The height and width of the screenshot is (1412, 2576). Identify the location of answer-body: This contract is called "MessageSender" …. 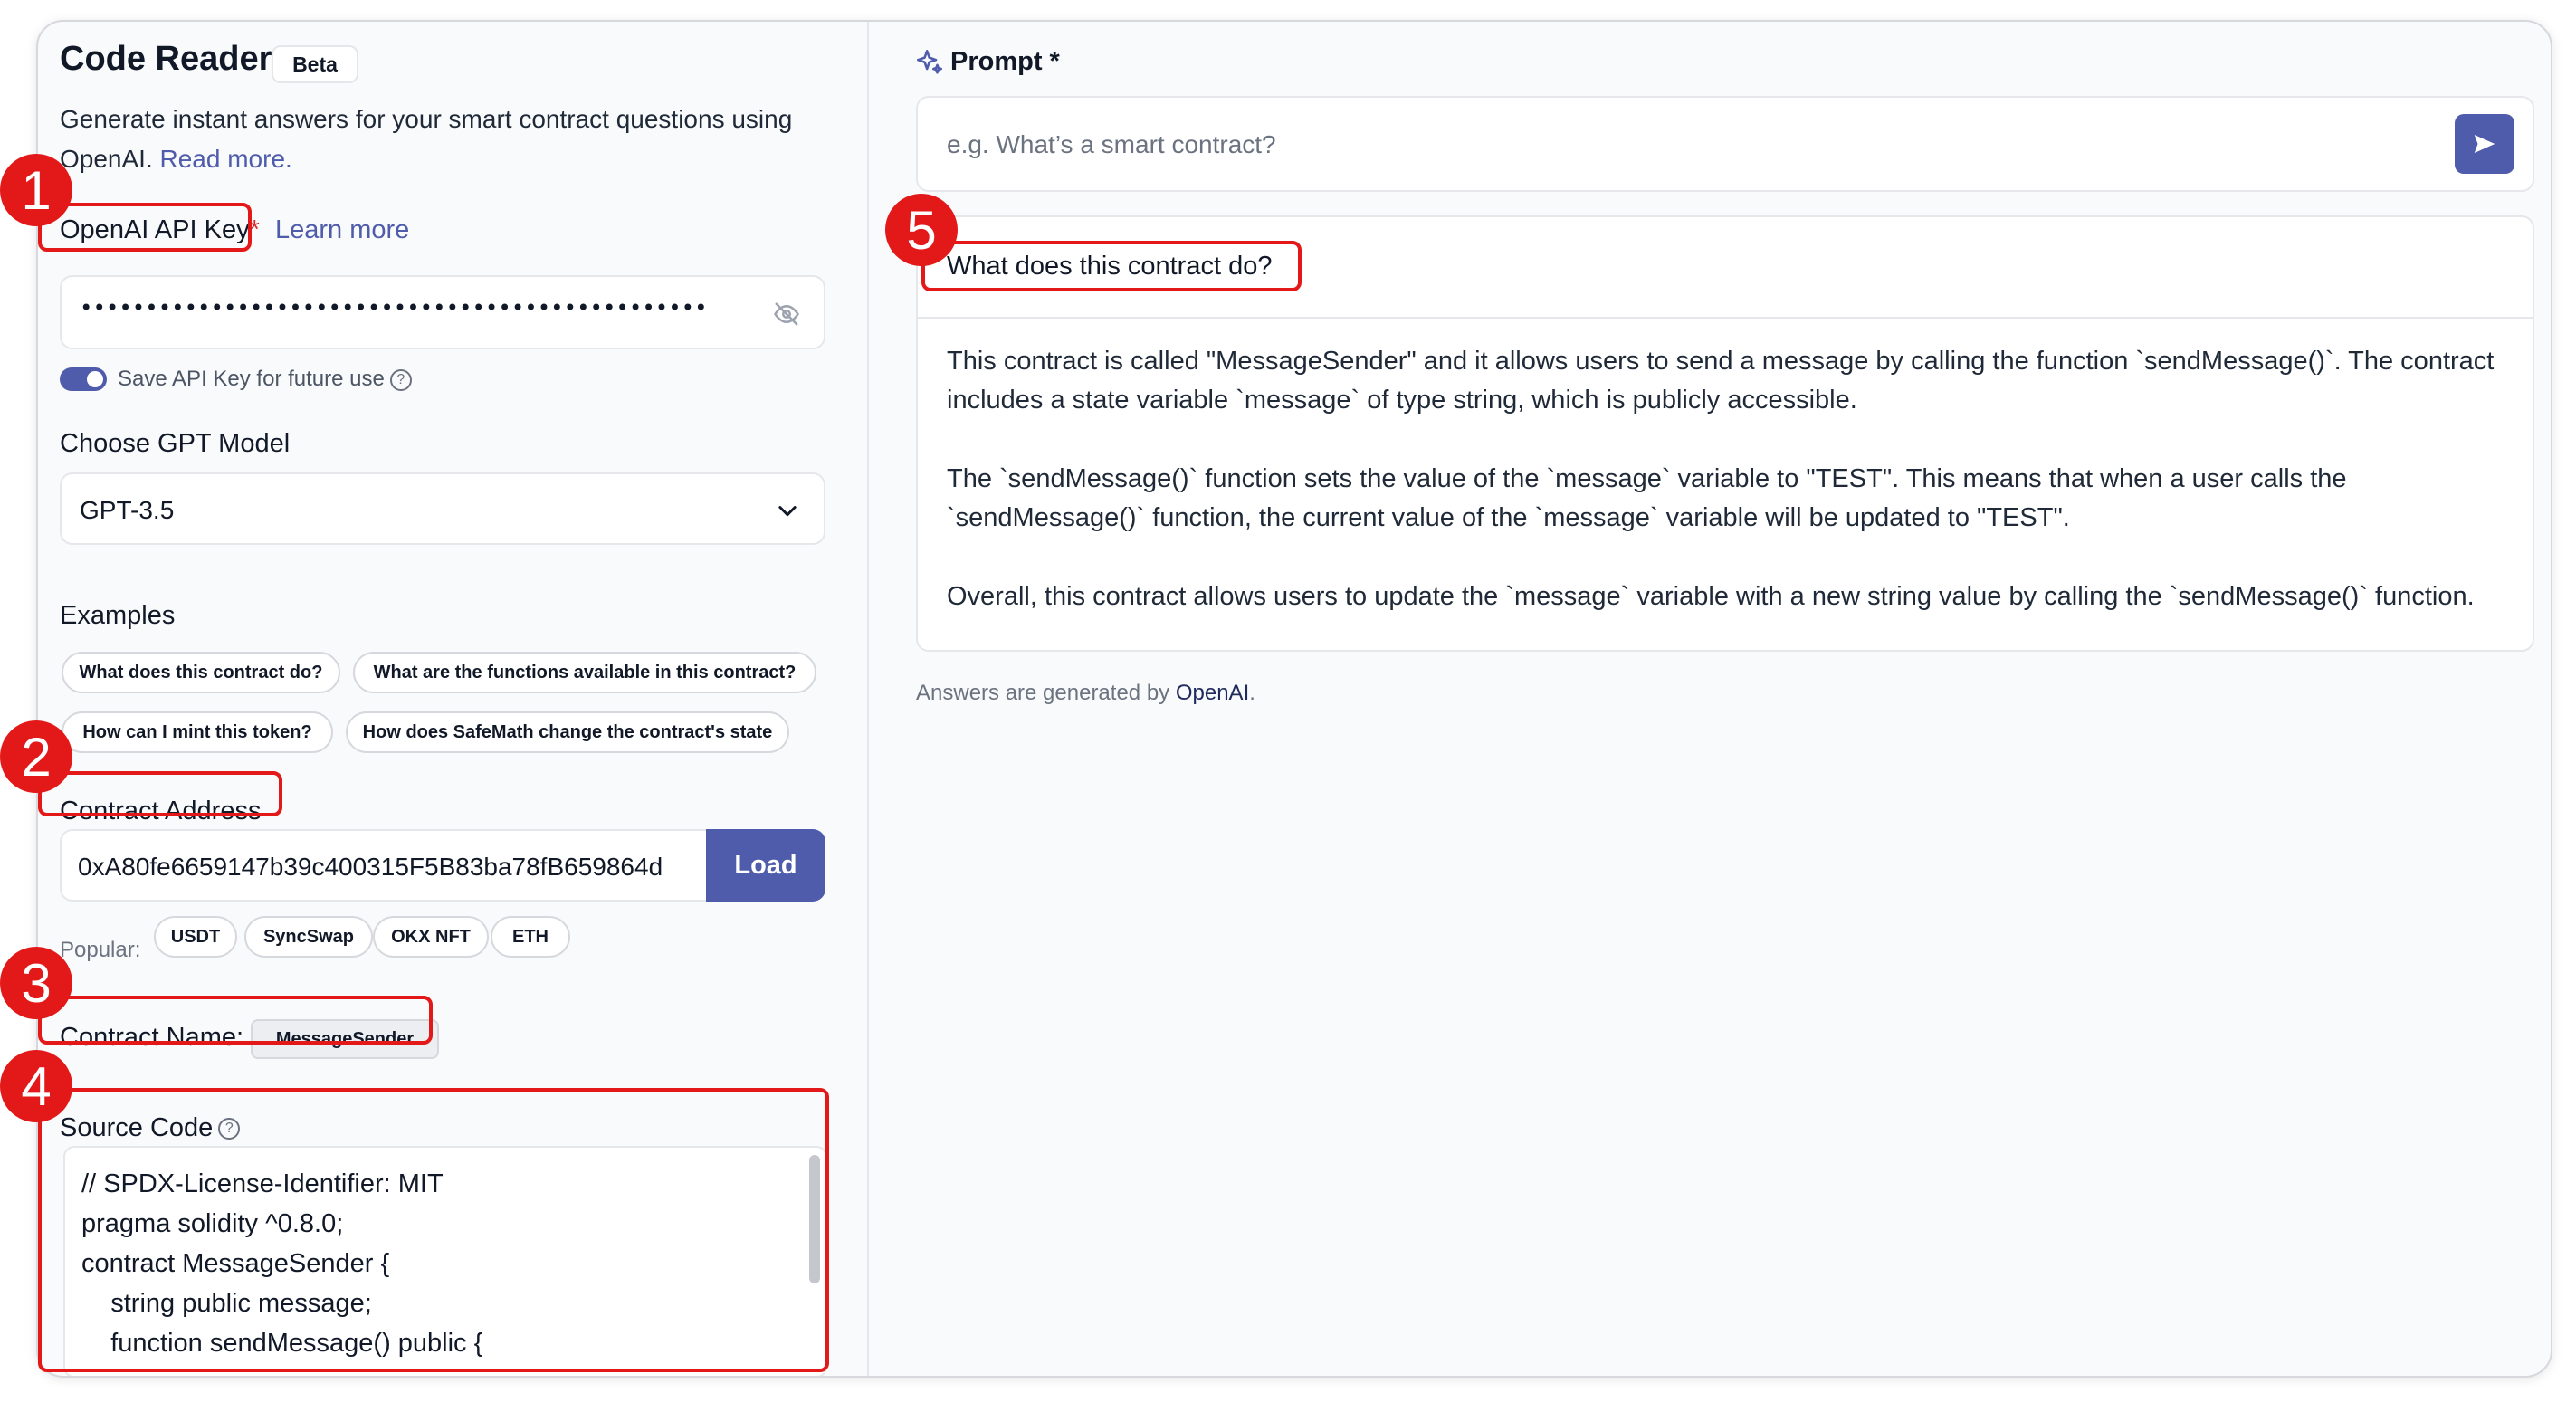
(1730, 499).